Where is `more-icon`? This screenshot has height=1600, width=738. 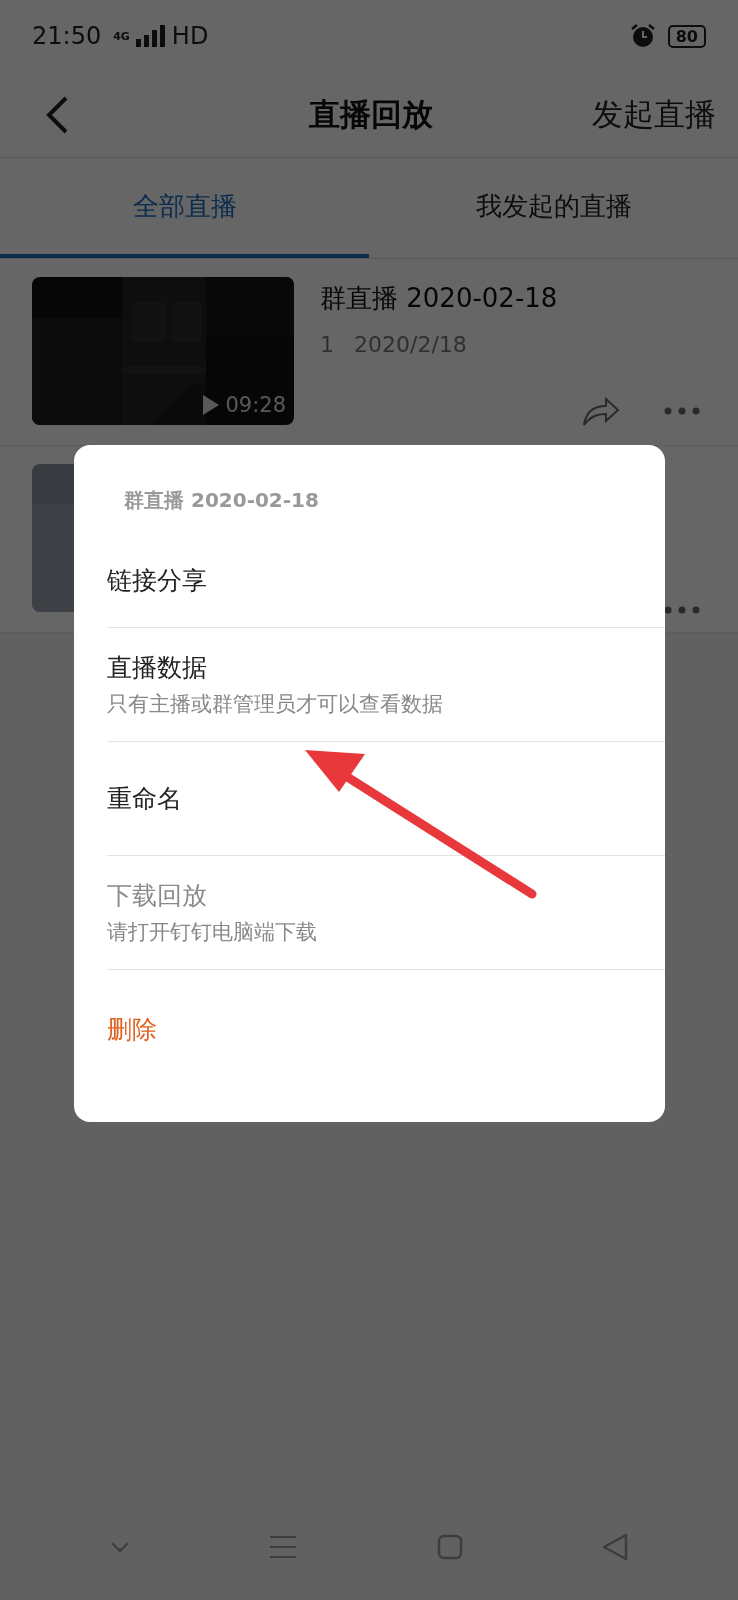 more-icon is located at coordinates (682, 610).